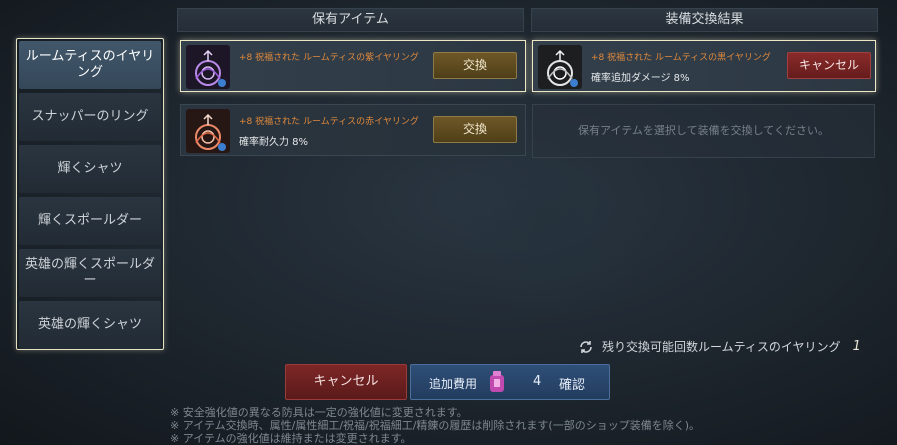 This screenshot has width=897, height=445. What do you see at coordinates (319, 412) in the screenshot?
I see `note-line: ※ 安全強化値の異なる防具は一定の強化値に変更されます。` at bounding box center [319, 412].